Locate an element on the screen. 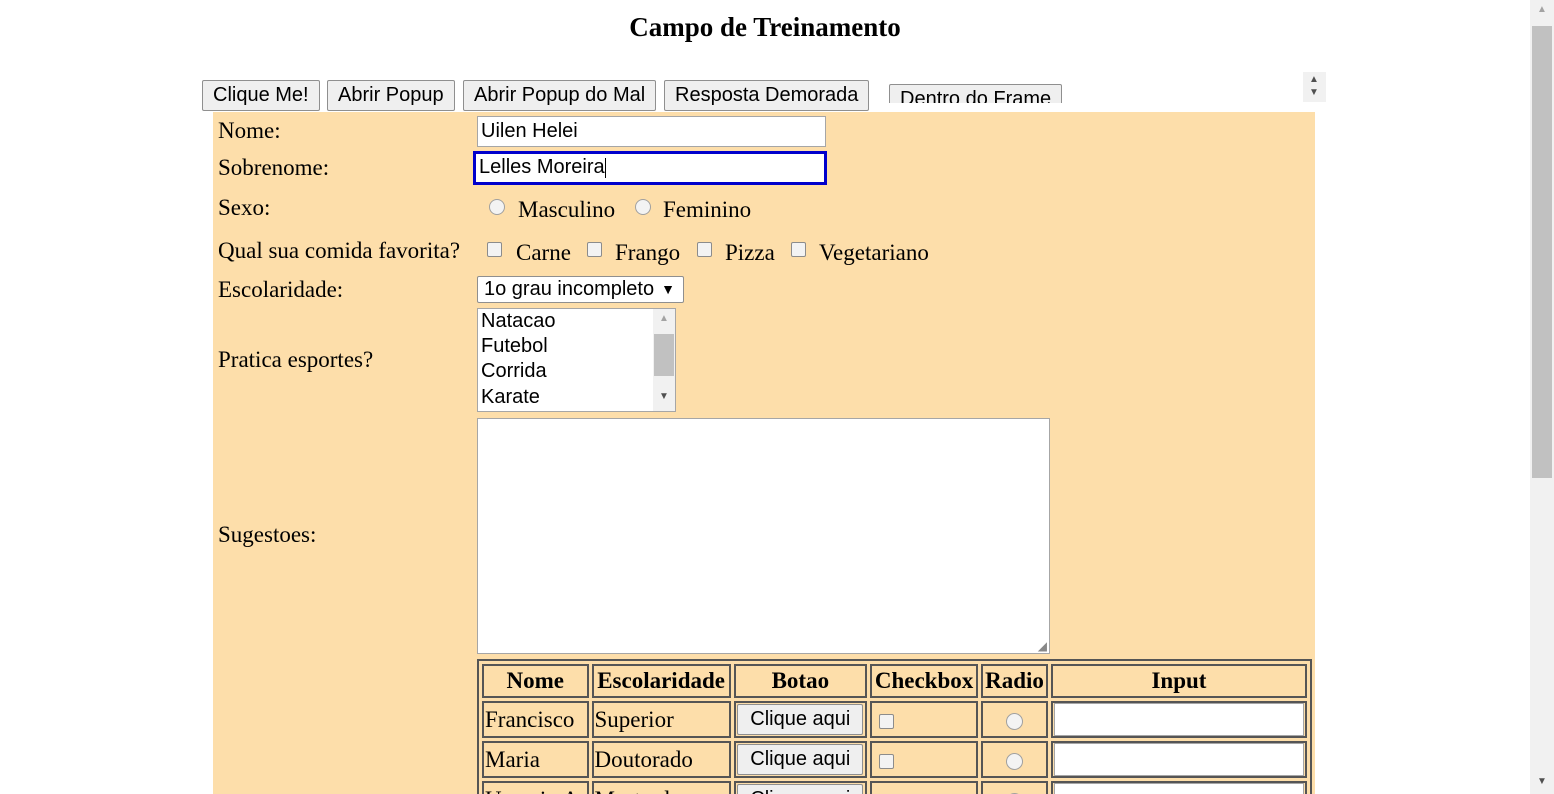 The image size is (1554, 794). sugestoes-label: Sugestoes: is located at coordinates (267, 534).